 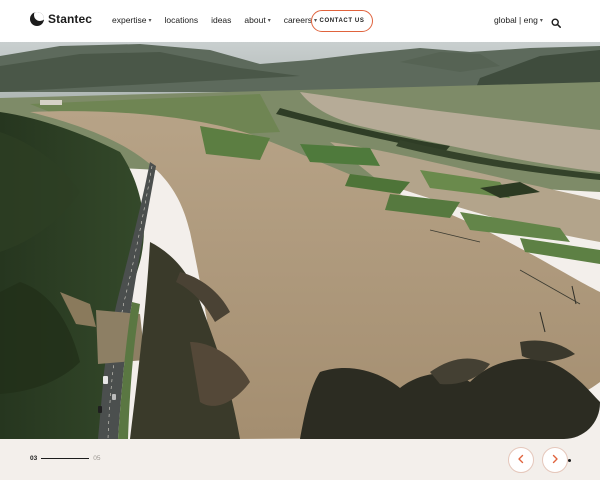 I want to click on nav-item-label: expertise, so click(x=129, y=20).